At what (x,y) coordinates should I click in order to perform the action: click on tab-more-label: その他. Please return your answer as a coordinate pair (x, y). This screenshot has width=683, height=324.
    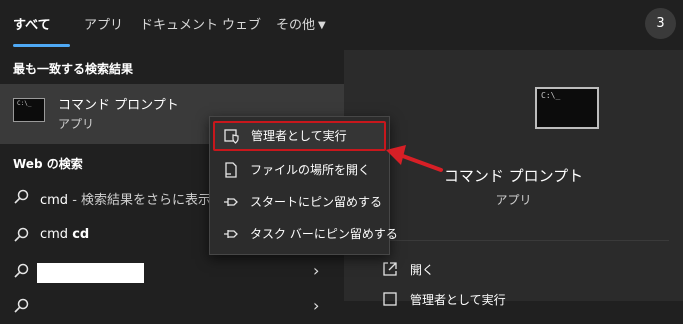
    Looking at the image, I should click on (296, 25).